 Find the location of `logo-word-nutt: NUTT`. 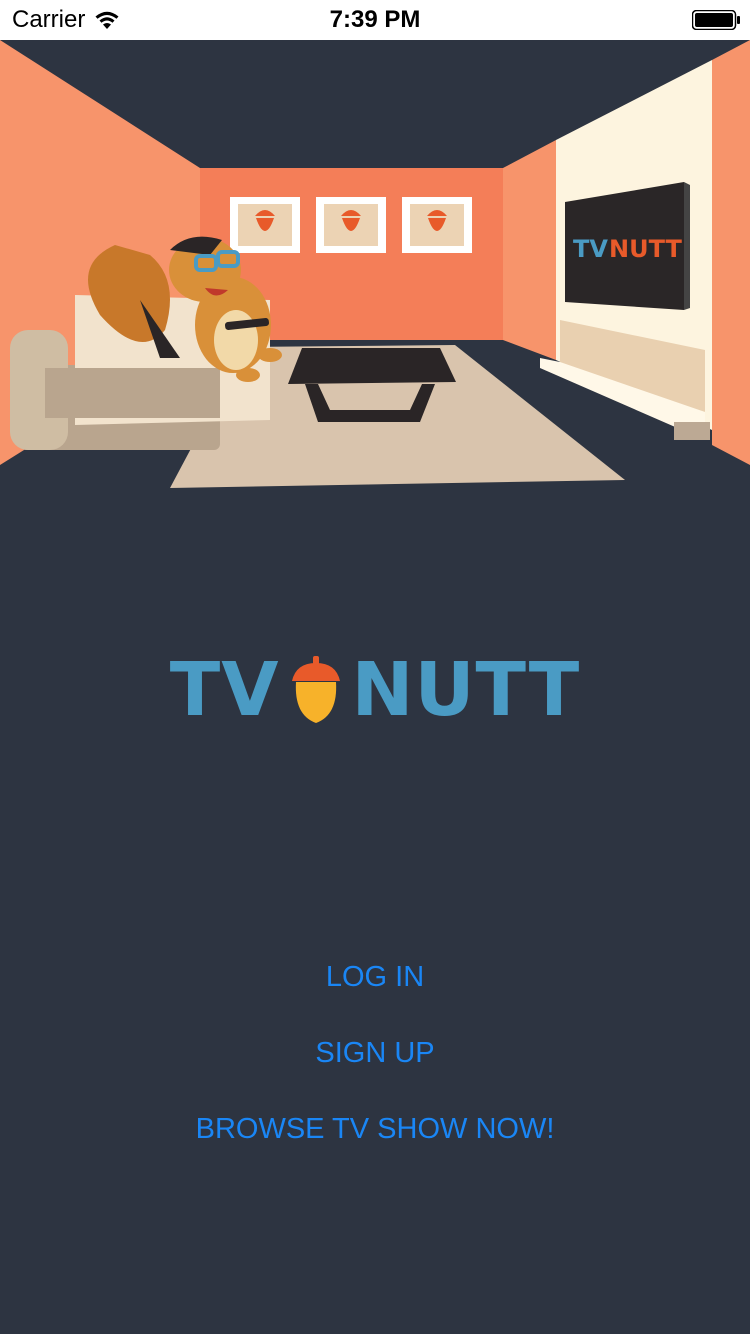

logo-word-nutt: NUTT is located at coordinates (466, 690).